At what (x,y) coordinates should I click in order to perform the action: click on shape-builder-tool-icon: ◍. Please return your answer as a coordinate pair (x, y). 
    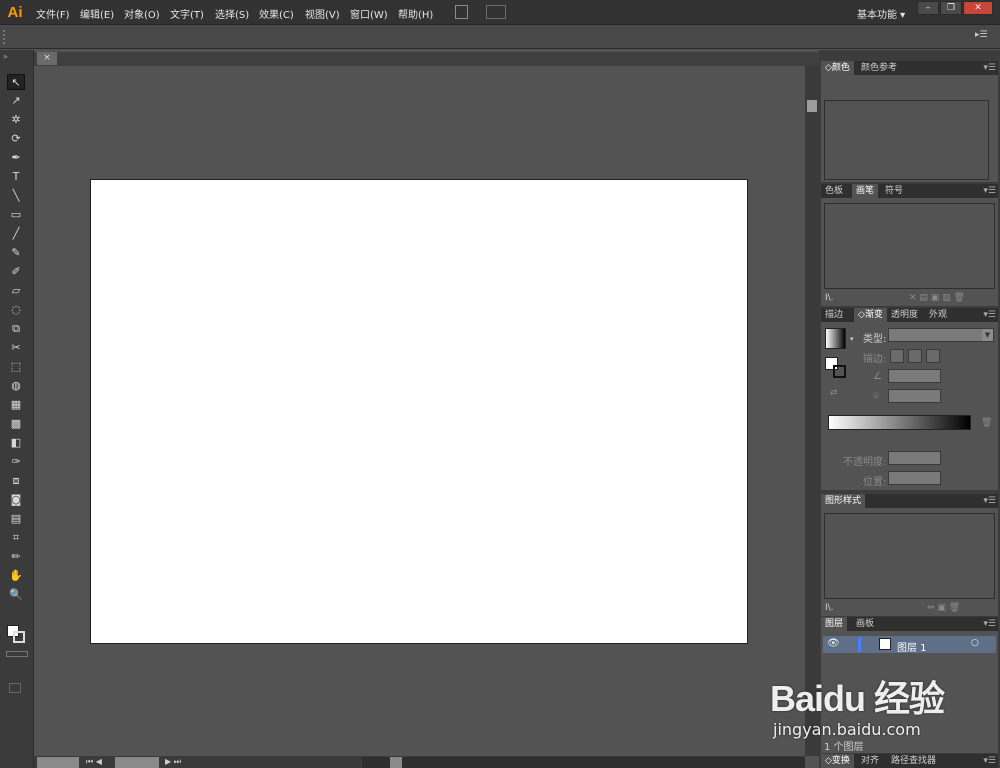
    Looking at the image, I should click on (16, 386).